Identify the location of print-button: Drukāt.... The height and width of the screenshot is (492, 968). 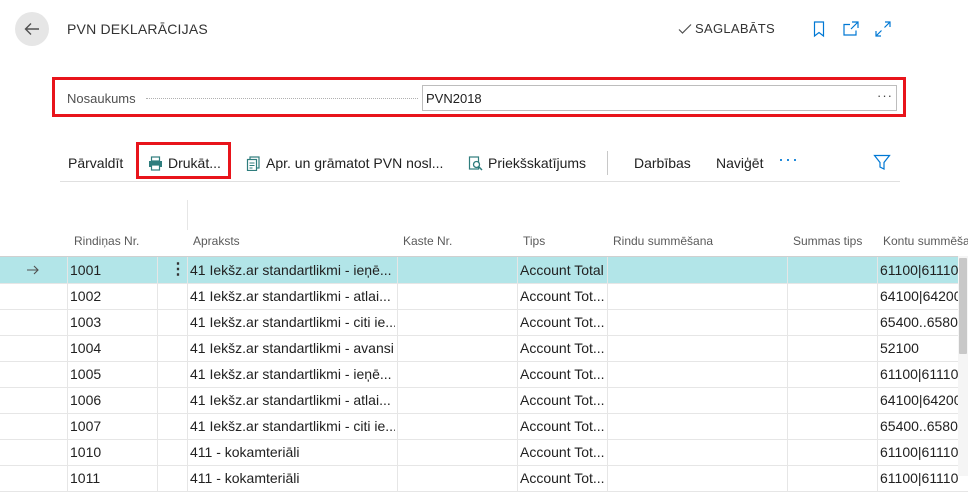
(184, 163).